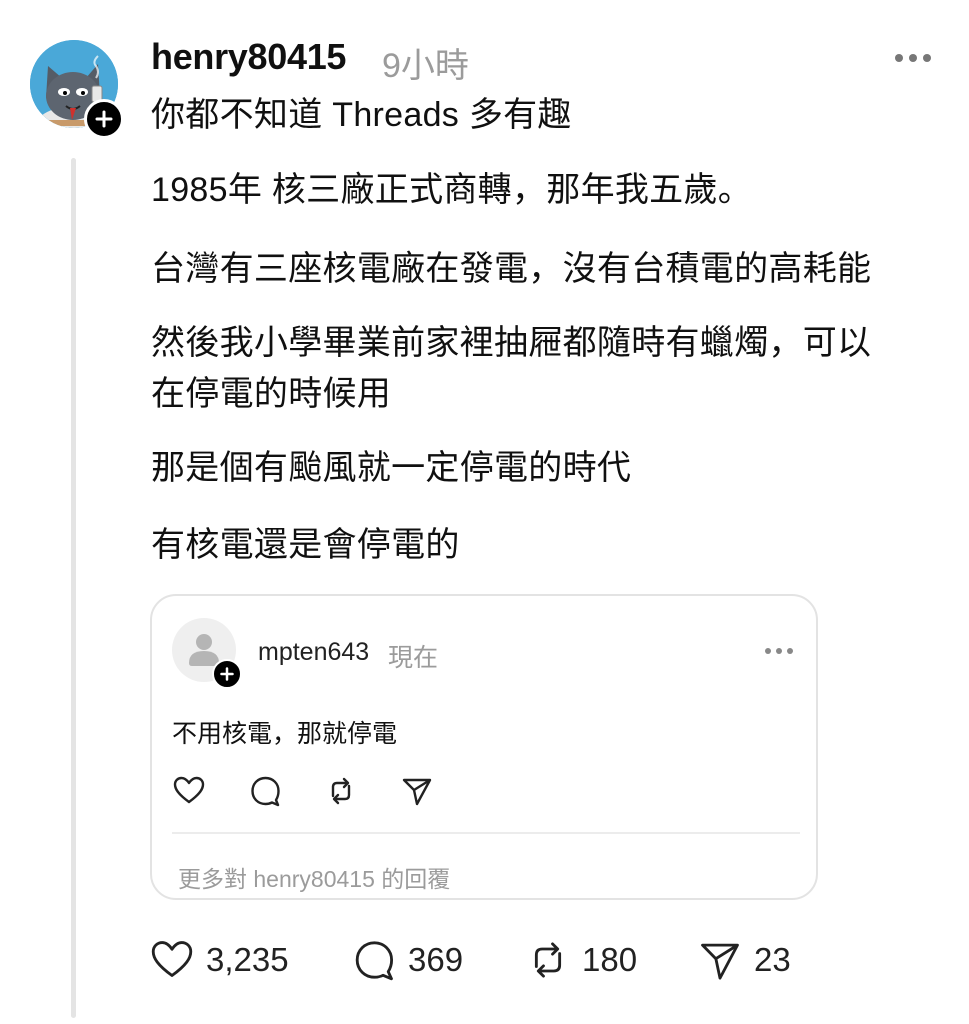 The width and height of the screenshot is (969, 1024). Describe the element at coordinates (391, 468) in the screenshot. I see `post-text-line: 那是個有颱風就一定停電的時代` at that location.